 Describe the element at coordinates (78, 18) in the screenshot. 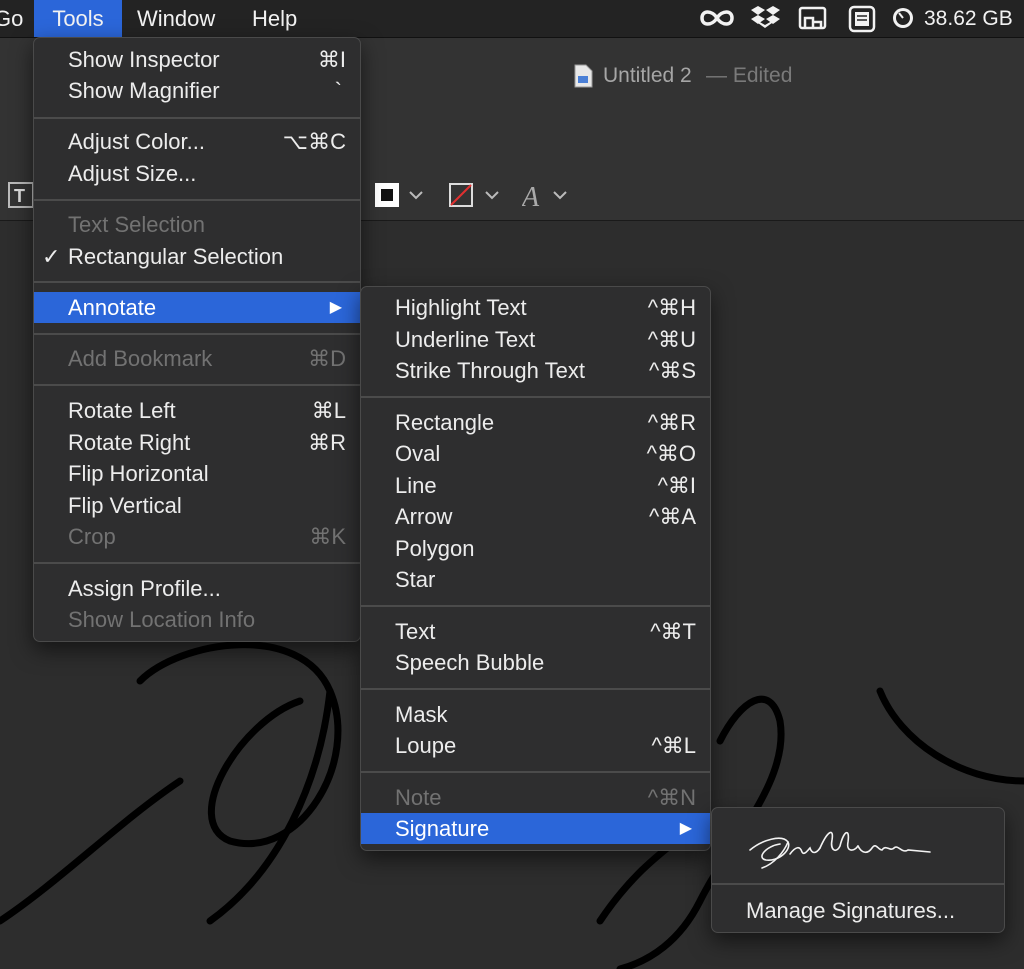

I see `menu-tools: Tools` at that location.